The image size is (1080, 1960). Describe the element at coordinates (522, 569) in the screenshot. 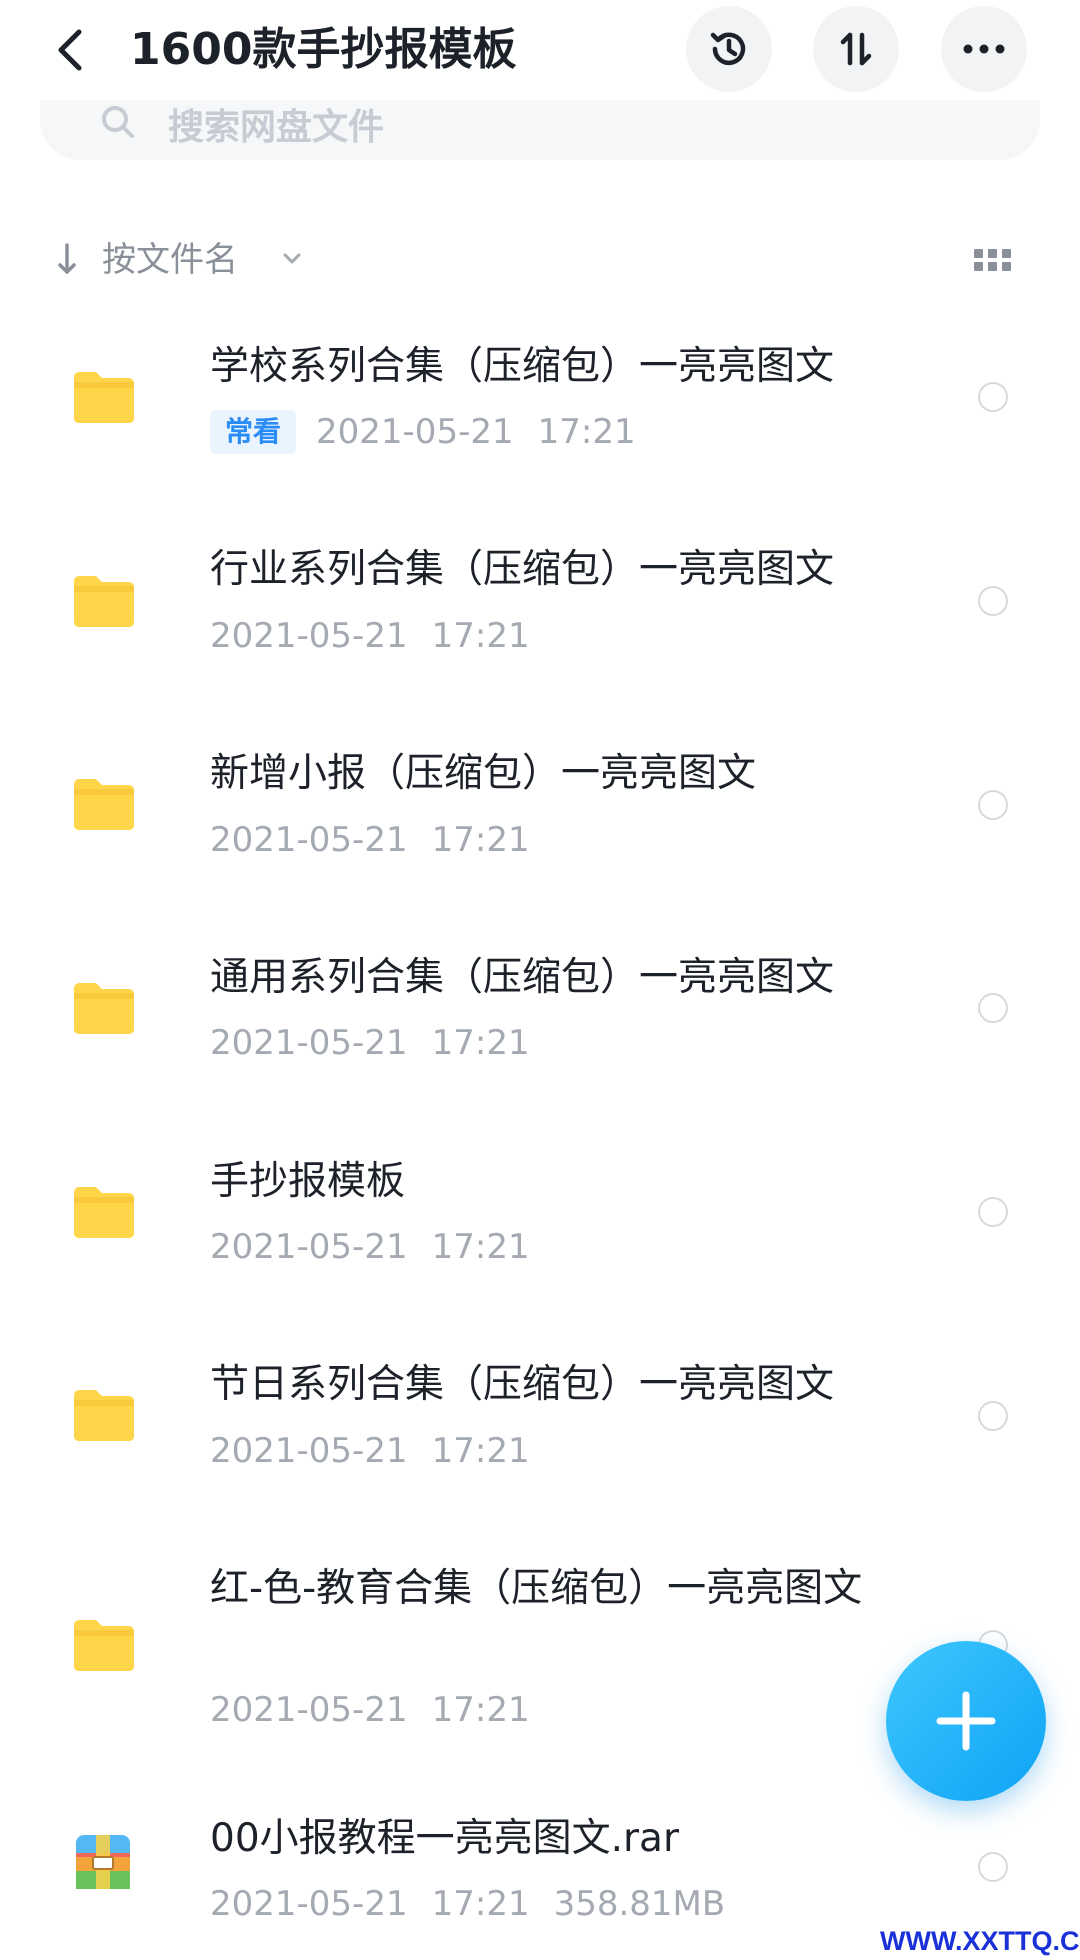

I see `file-name: 行业系列合集（压缩包）一亮亮图文` at that location.